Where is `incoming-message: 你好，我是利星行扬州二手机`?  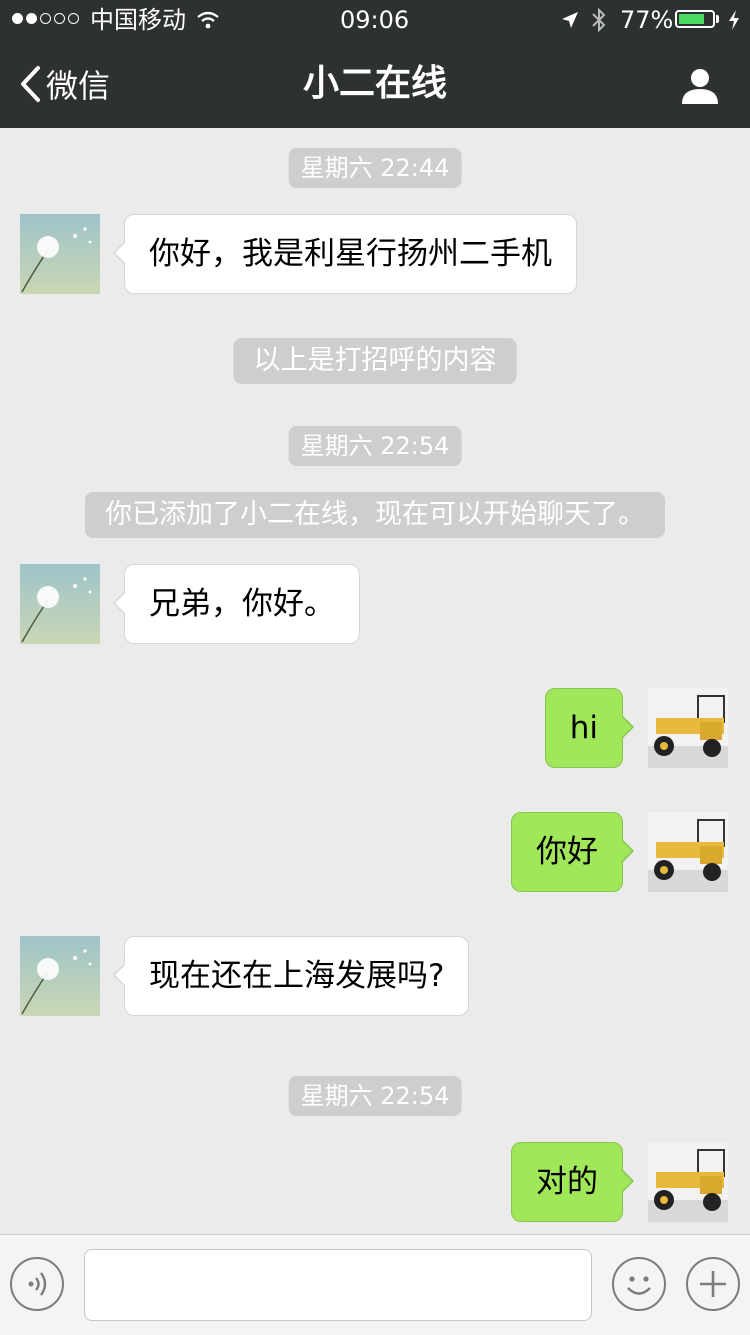 incoming-message: 你好，我是利星行扬州二手机 is located at coordinates (345, 254).